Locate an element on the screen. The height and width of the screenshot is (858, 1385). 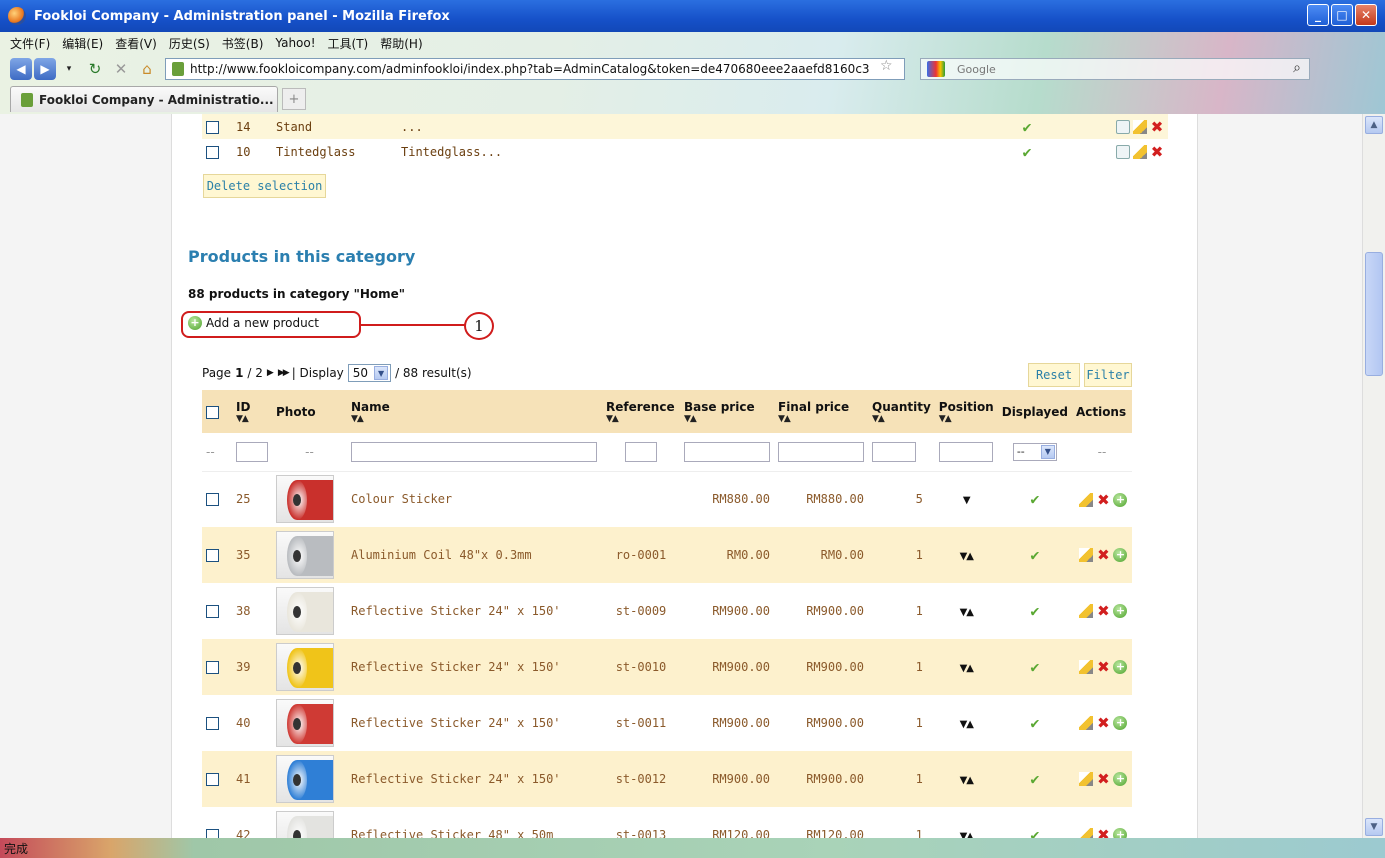
close-button: ✕ is located at coordinates (1366, 15).